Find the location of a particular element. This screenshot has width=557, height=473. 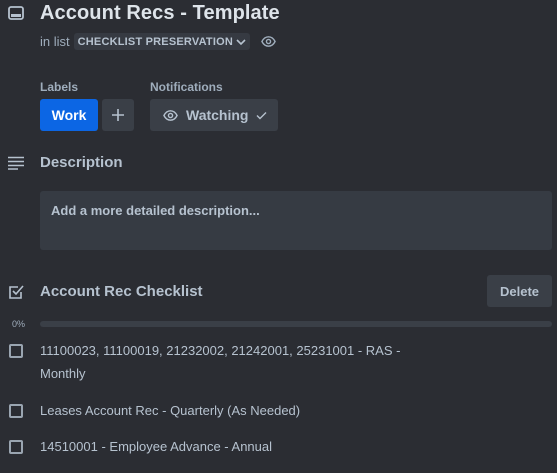

list-selector: CHECKLIST PRESERVATION is located at coordinates (161, 41).